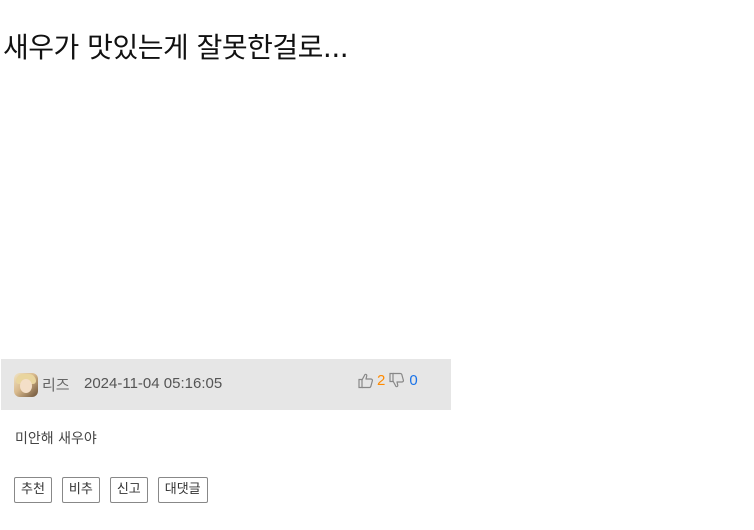  What do you see at coordinates (128, 490) in the screenshot?
I see `report-button: 신고` at bounding box center [128, 490].